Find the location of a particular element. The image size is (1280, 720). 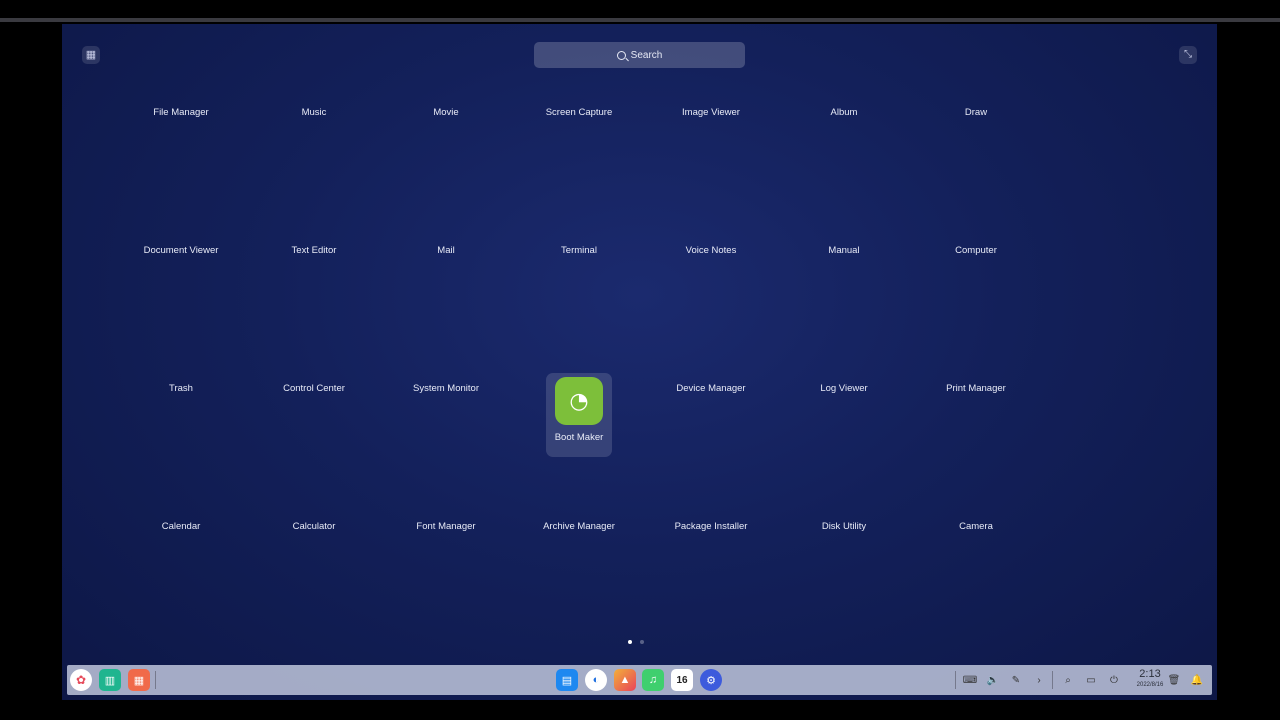

app-voice-notes: ●Voice Notes is located at coordinates (711, 209).